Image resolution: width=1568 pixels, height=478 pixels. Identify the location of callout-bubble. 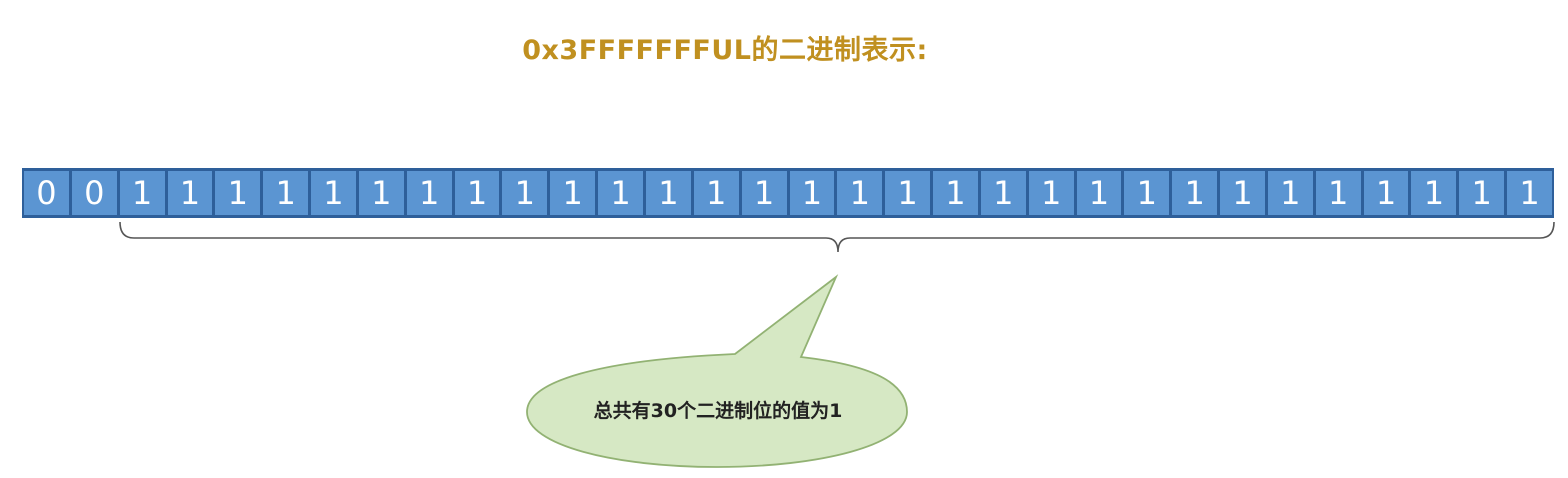
(717, 371).